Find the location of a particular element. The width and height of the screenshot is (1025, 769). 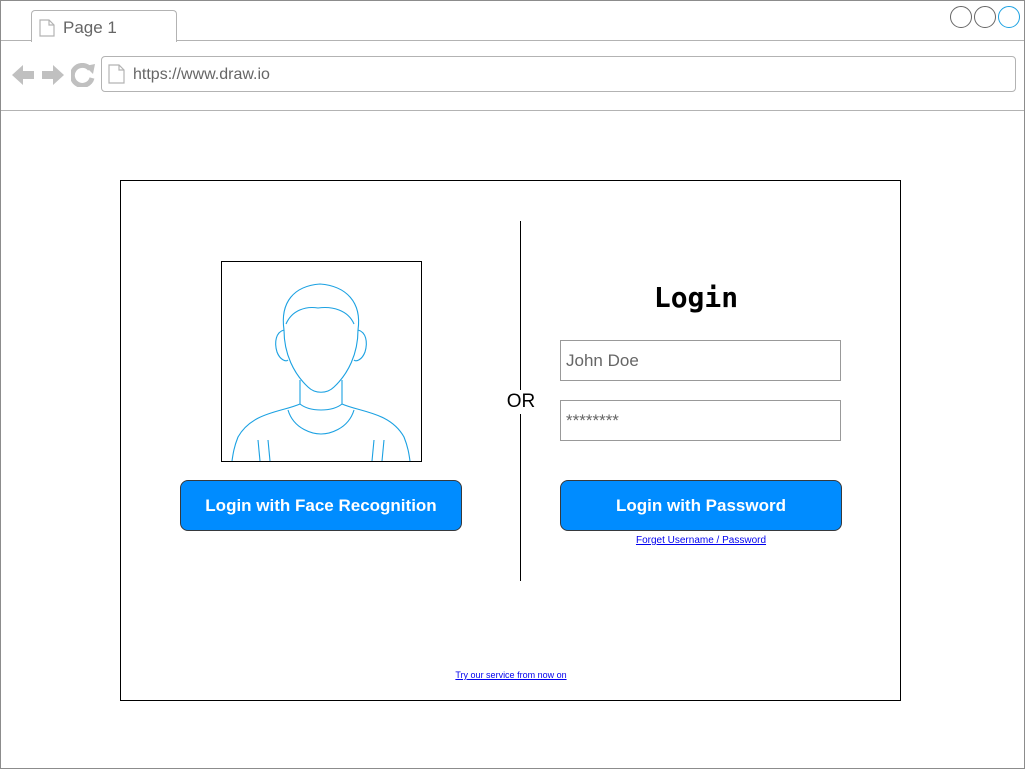

tab-page-1: Page 1 is located at coordinates (104, 26).